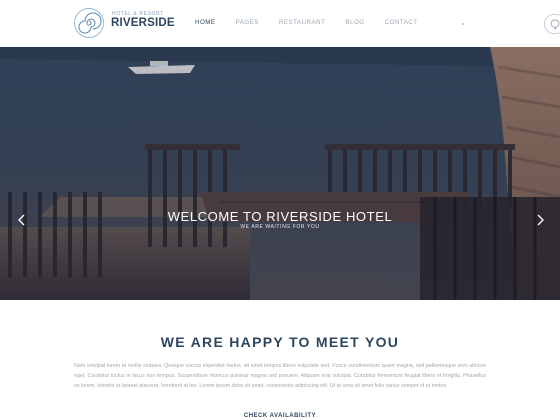 This screenshot has width=560, height=420. I want to click on chevron-left-icon, so click(22, 220).